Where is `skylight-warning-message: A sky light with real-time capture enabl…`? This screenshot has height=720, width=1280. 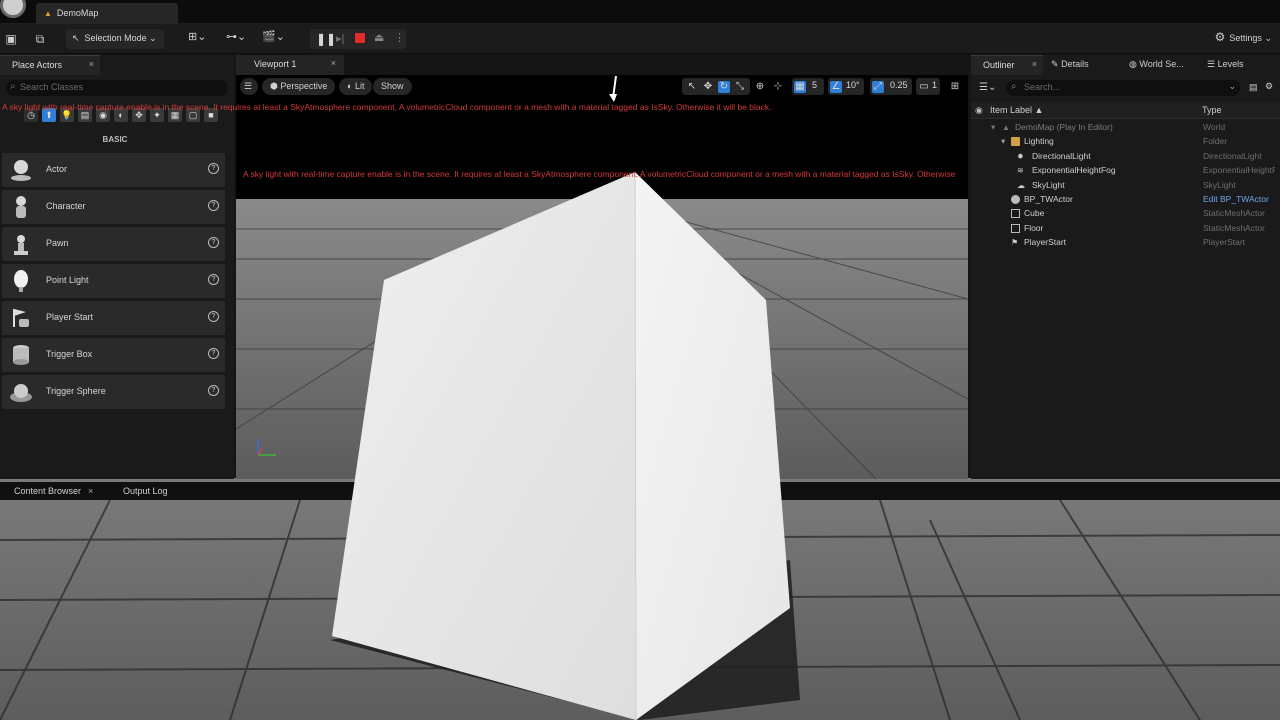
skylight-warning-message: A sky light with real-time capture enabl… is located at coordinates (387, 107).